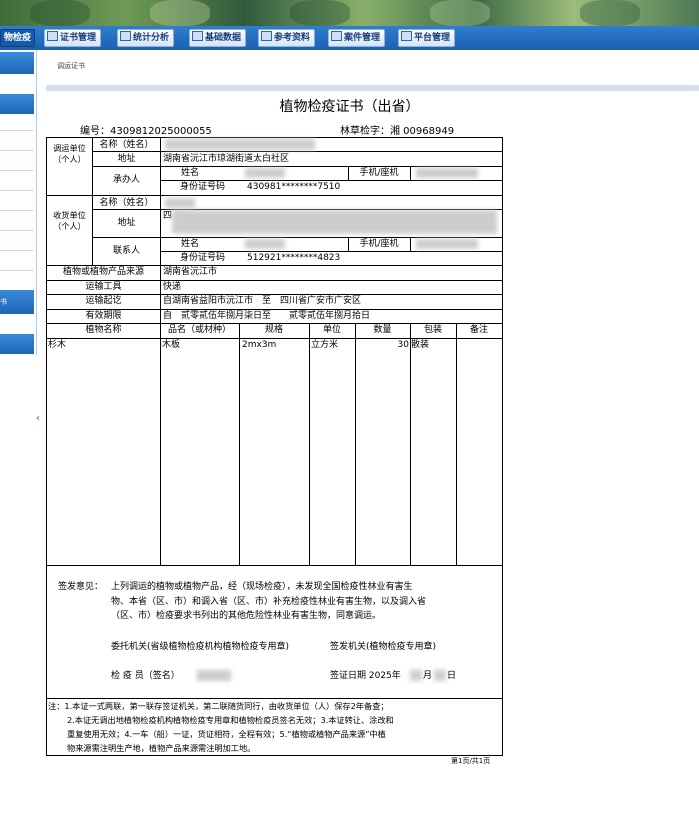 The image size is (699, 829). I want to click on row-packaging: 散装, so click(420, 345).